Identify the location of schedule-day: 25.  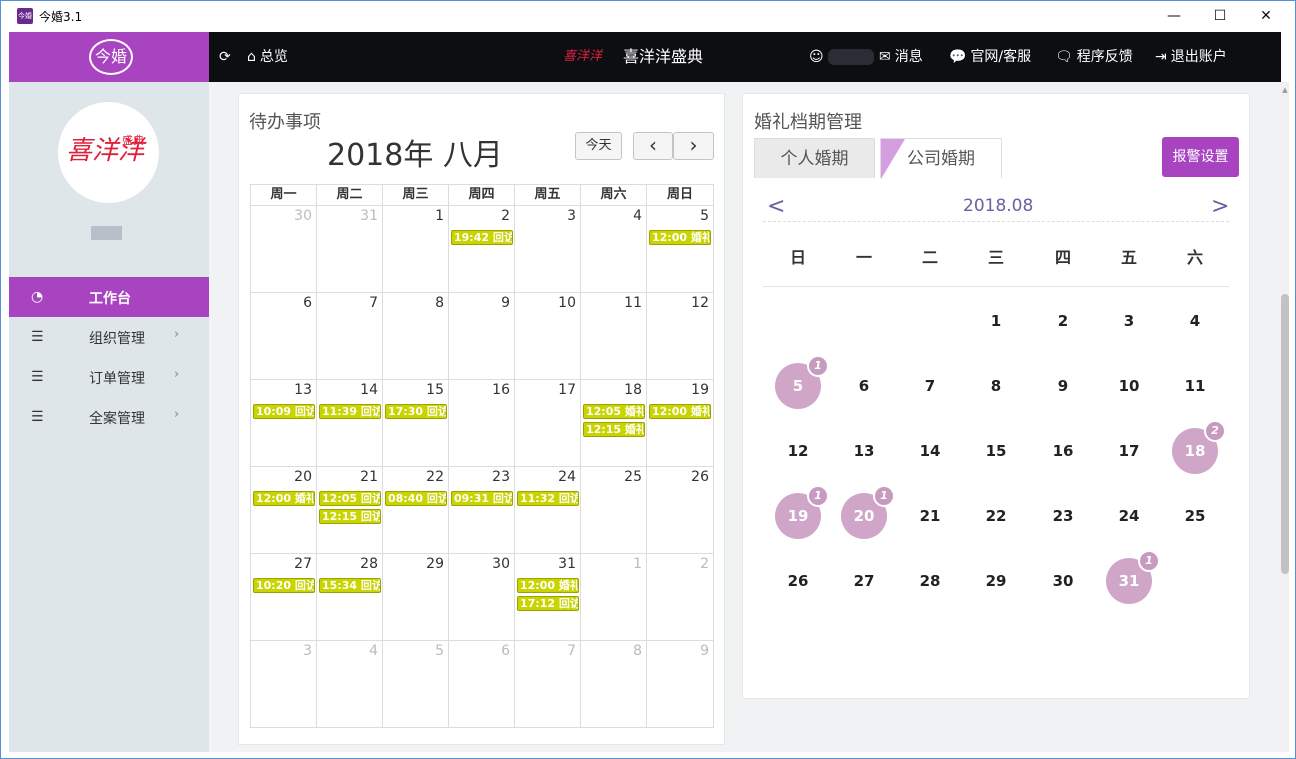
(1195, 516).